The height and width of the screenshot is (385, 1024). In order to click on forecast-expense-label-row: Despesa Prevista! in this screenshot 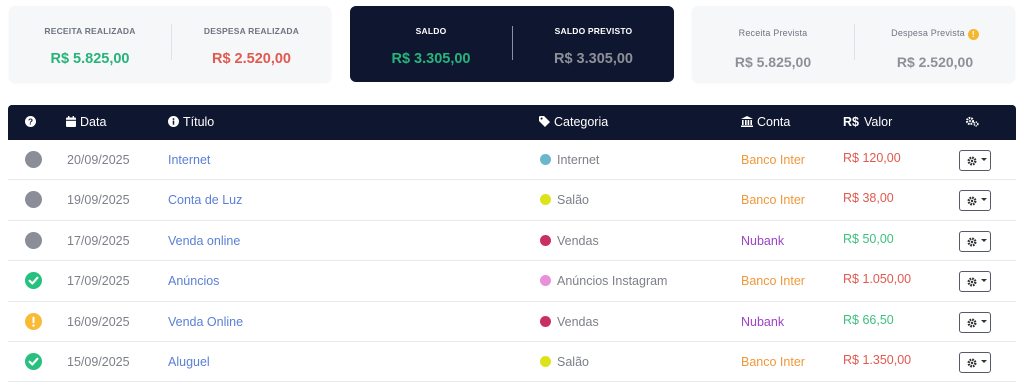, I will do `click(935, 34)`.